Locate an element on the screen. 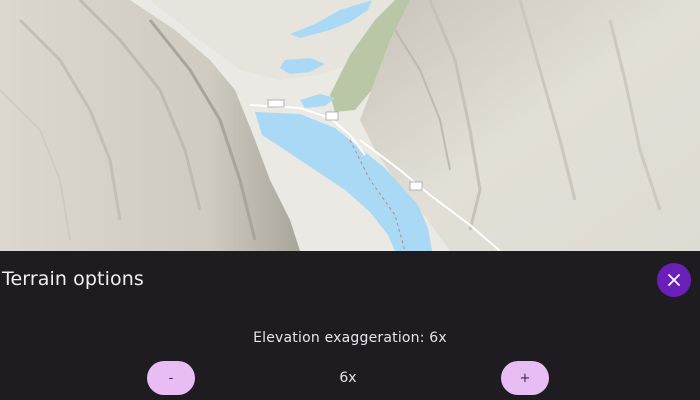  close-button is located at coordinates (674, 280).